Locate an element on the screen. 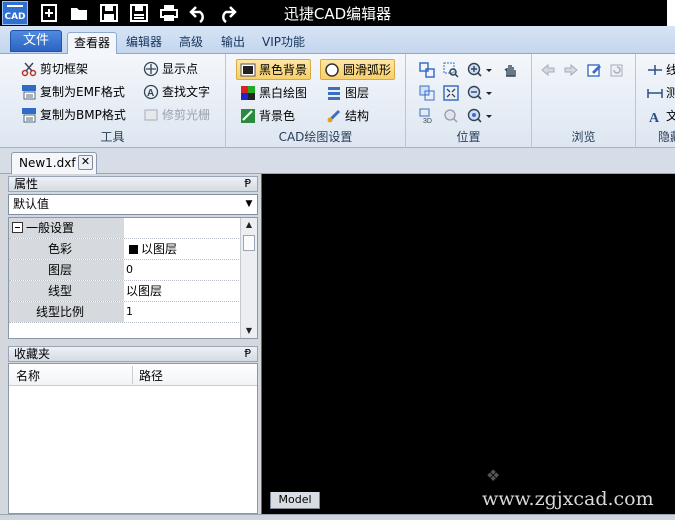  window-title: 迅捷CAD编辑器 is located at coordinates (337, 14).